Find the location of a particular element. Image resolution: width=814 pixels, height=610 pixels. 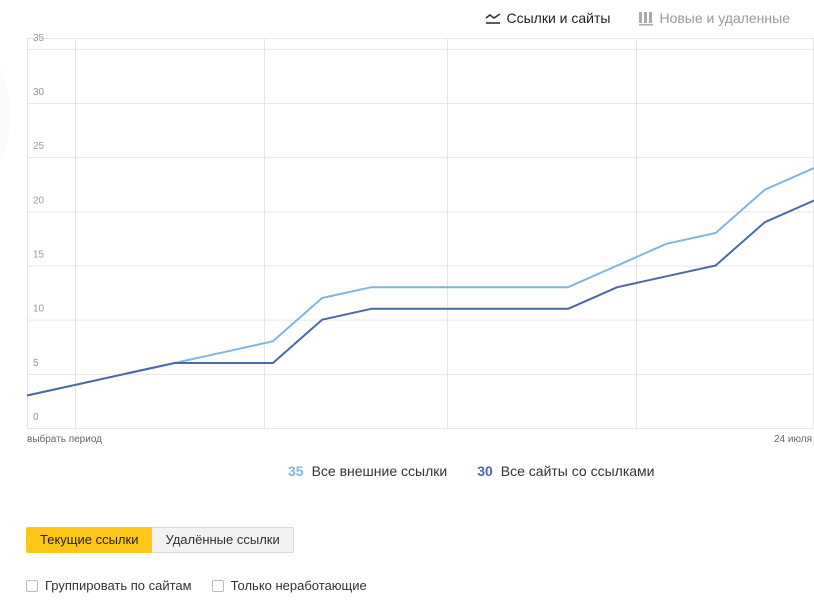

current-links-button: Текущие ссылки is located at coordinates (89, 540).